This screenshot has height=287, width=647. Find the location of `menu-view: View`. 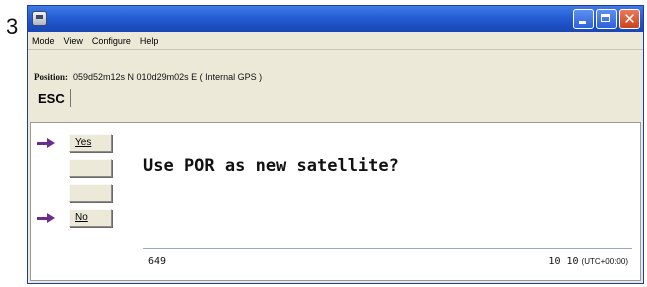

menu-view: View is located at coordinates (73, 41).